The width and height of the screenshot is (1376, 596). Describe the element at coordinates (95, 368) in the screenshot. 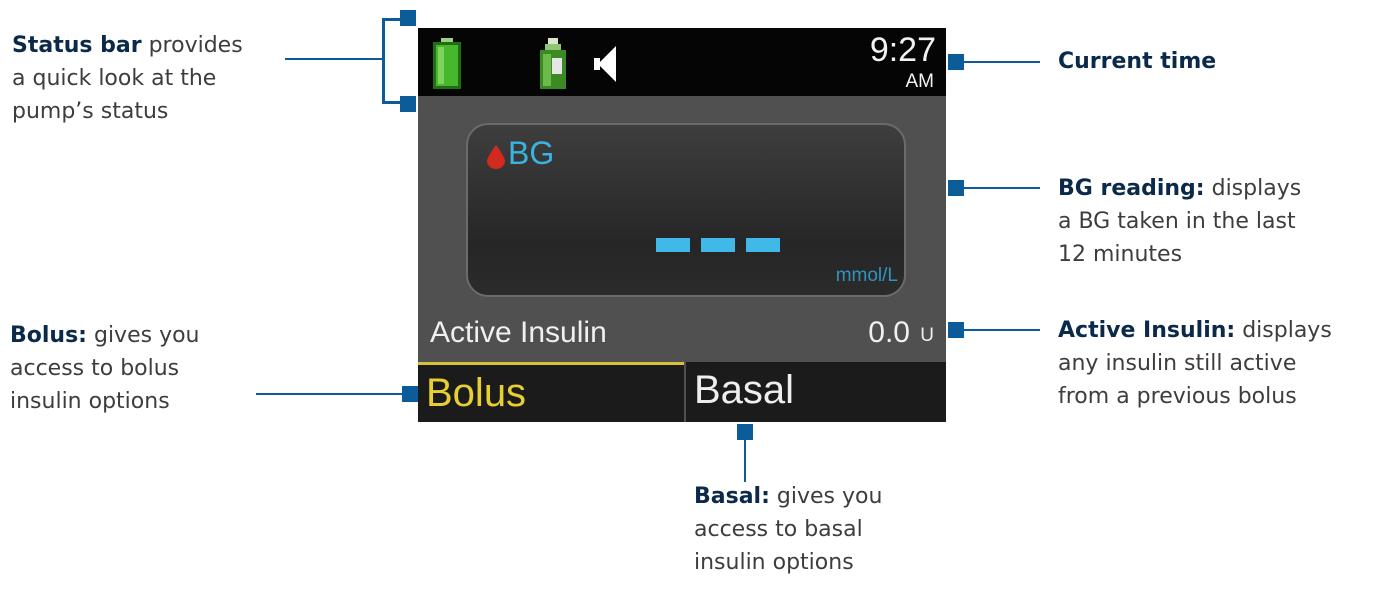

I see `callout-text: access to bolus` at that location.